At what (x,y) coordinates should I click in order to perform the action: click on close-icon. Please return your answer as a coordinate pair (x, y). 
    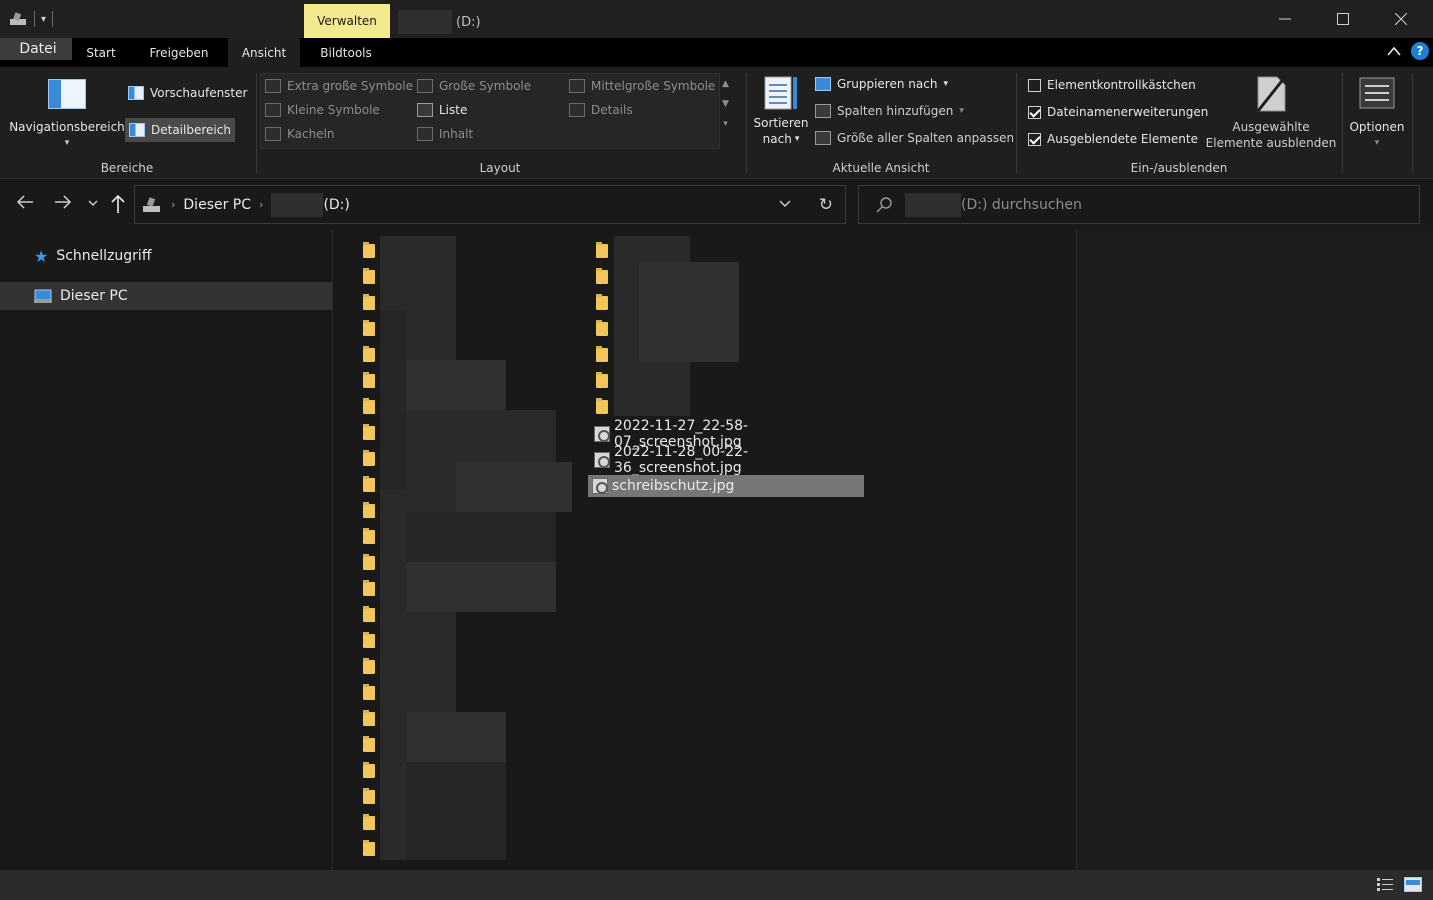
    Looking at the image, I should click on (1401, 19).